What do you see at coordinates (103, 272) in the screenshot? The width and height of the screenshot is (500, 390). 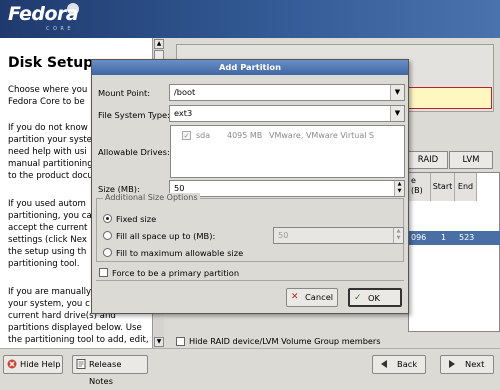 I see `primary-partition-checkbox` at bounding box center [103, 272].